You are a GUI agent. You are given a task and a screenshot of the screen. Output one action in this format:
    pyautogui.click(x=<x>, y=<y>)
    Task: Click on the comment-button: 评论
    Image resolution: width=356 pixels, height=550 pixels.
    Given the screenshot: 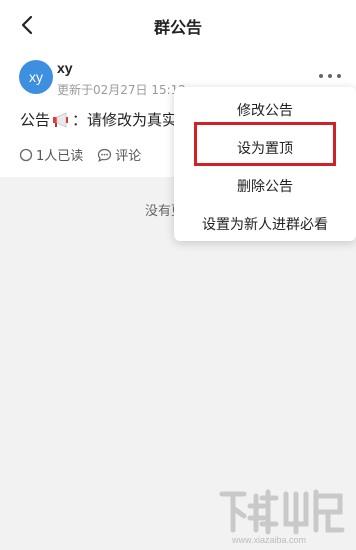 What is the action you would take?
    pyautogui.click(x=119, y=154)
    